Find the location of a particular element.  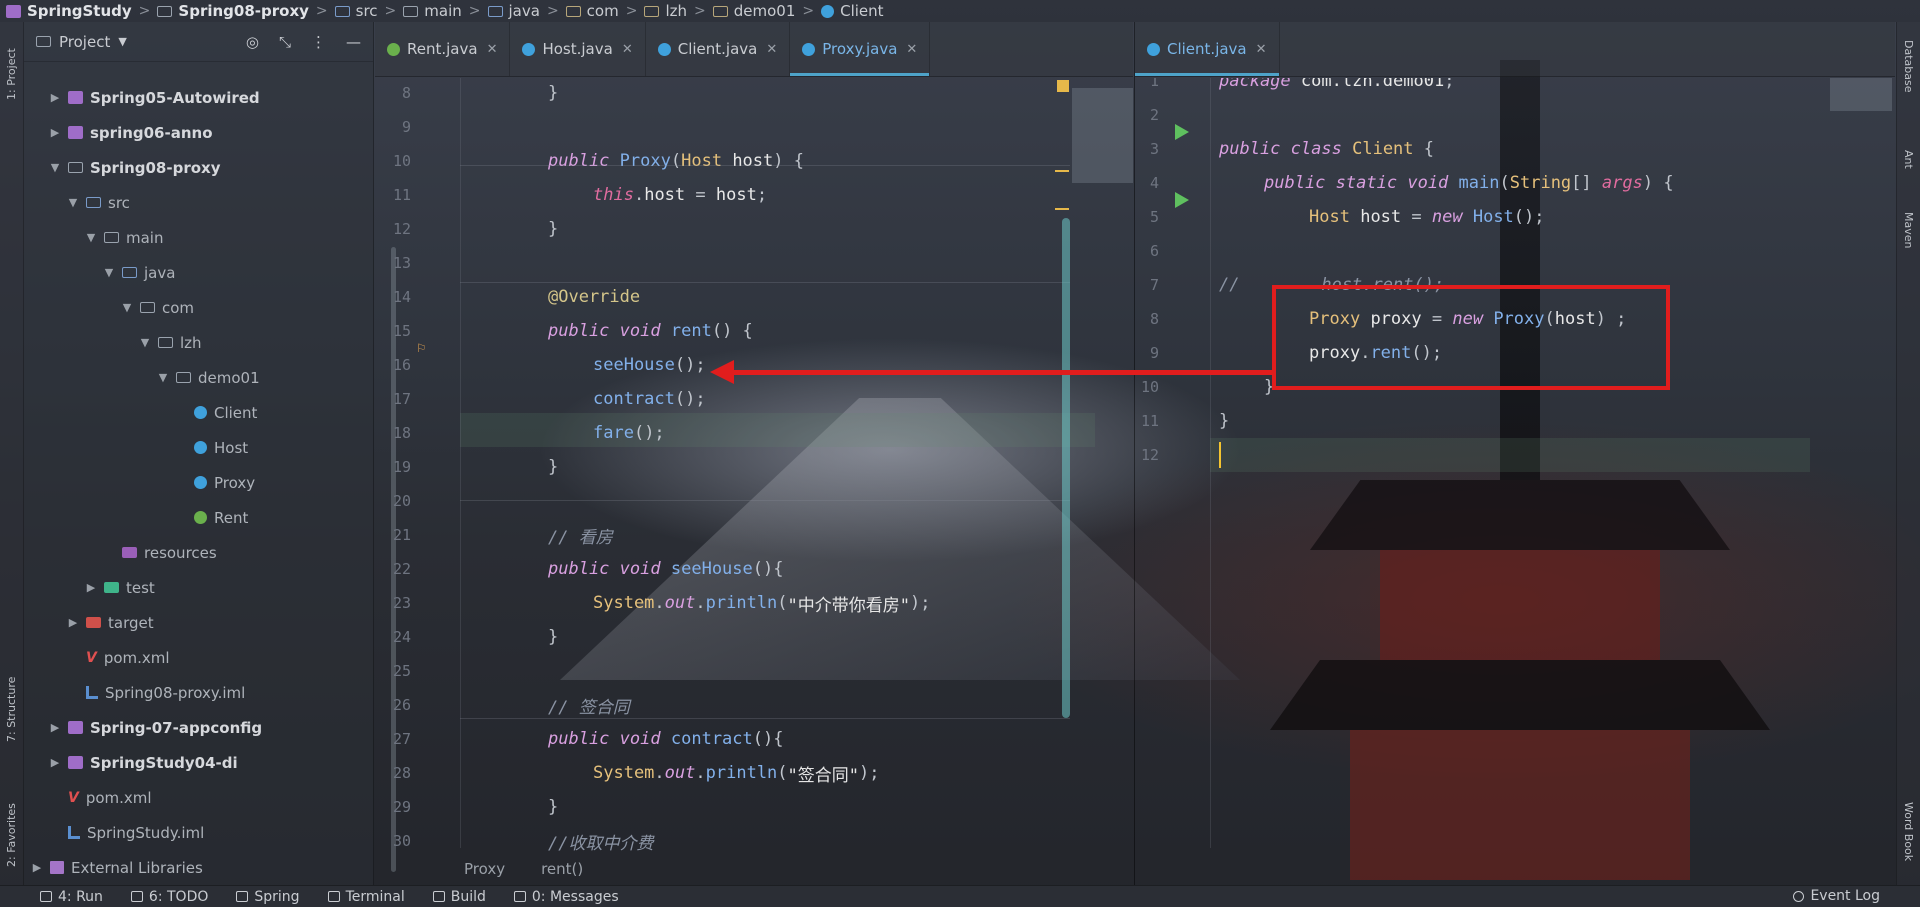

ant-tool-button: Ant is located at coordinates (1908, 159).